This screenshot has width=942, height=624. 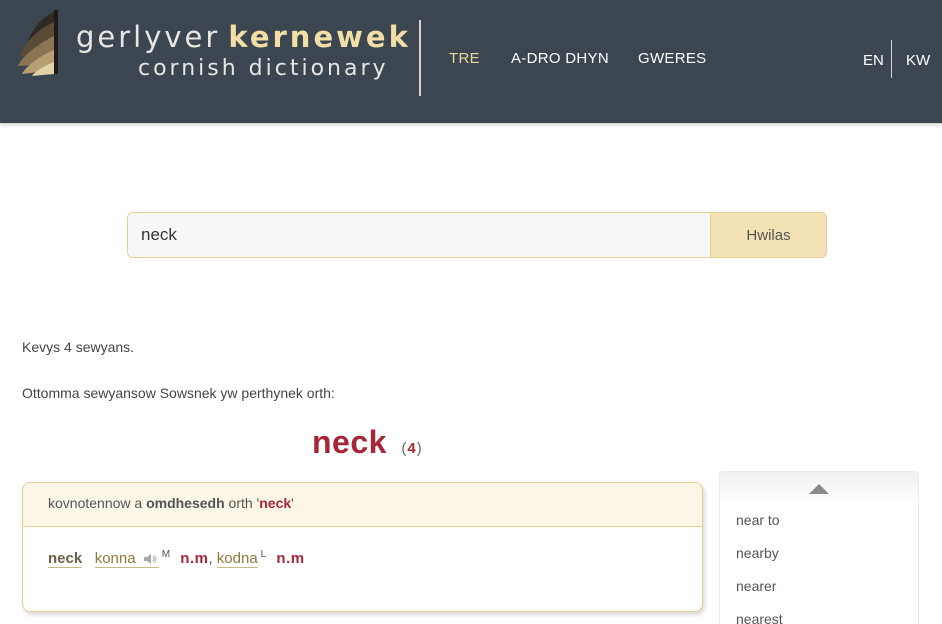 What do you see at coordinates (244, 503) in the screenshot?
I see `card-head-mid: orth '` at bounding box center [244, 503].